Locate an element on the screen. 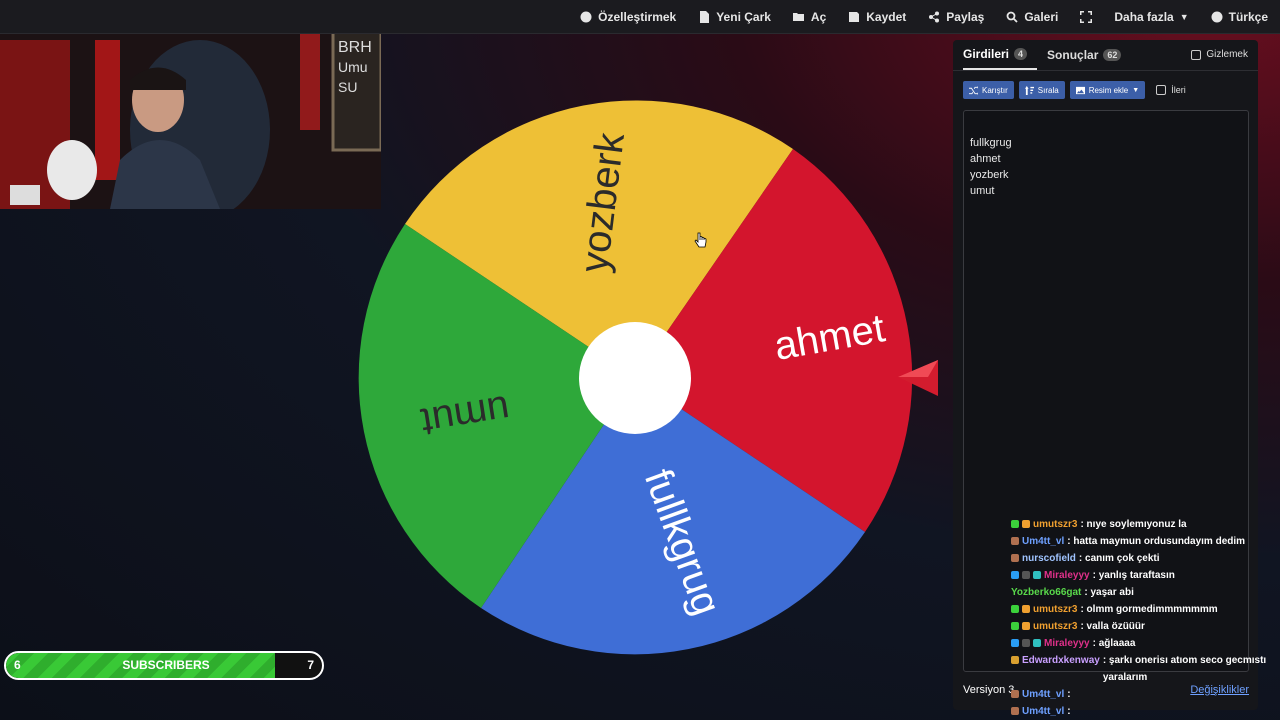 The image size is (1280, 720). gallery-button: Galeri is located at coordinates (1032, 17).